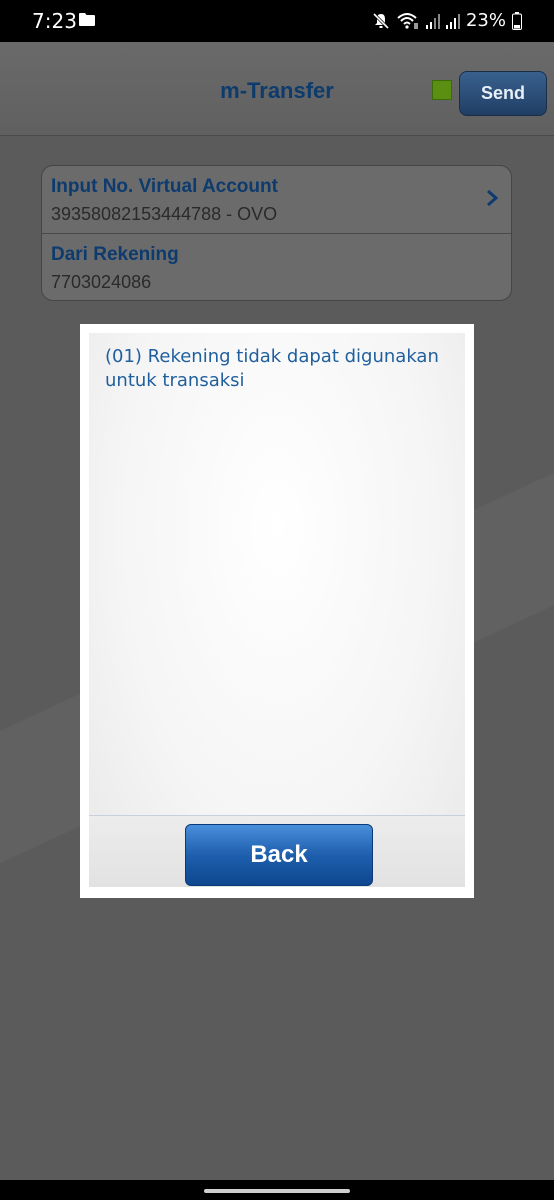  What do you see at coordinates (407, 20) in the screenshot?
I see `wifi-icon` at bounding box center [407, 20].